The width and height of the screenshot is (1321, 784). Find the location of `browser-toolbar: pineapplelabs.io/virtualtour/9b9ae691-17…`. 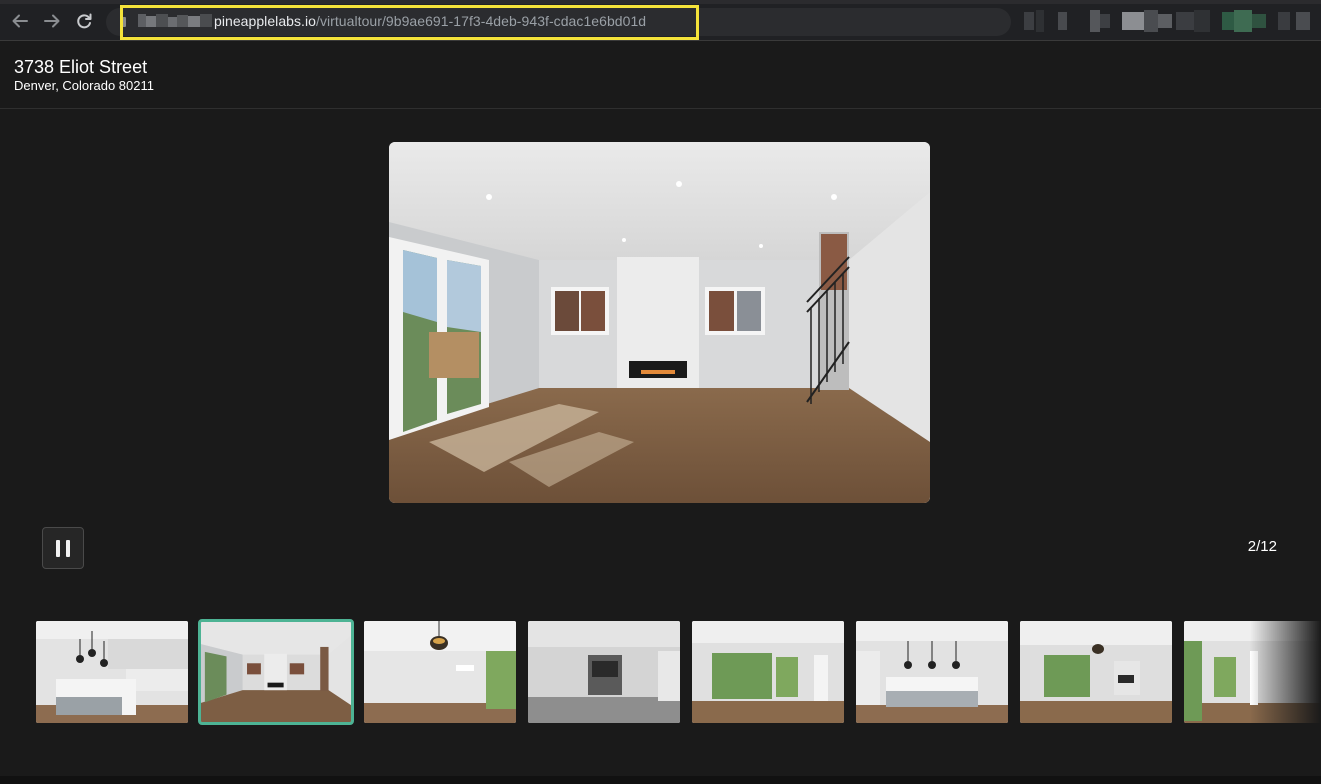

browser-toolbar: pineapplelabs.io/virtualtour/9b9ae691-17… is located at coordinates (660, 20).